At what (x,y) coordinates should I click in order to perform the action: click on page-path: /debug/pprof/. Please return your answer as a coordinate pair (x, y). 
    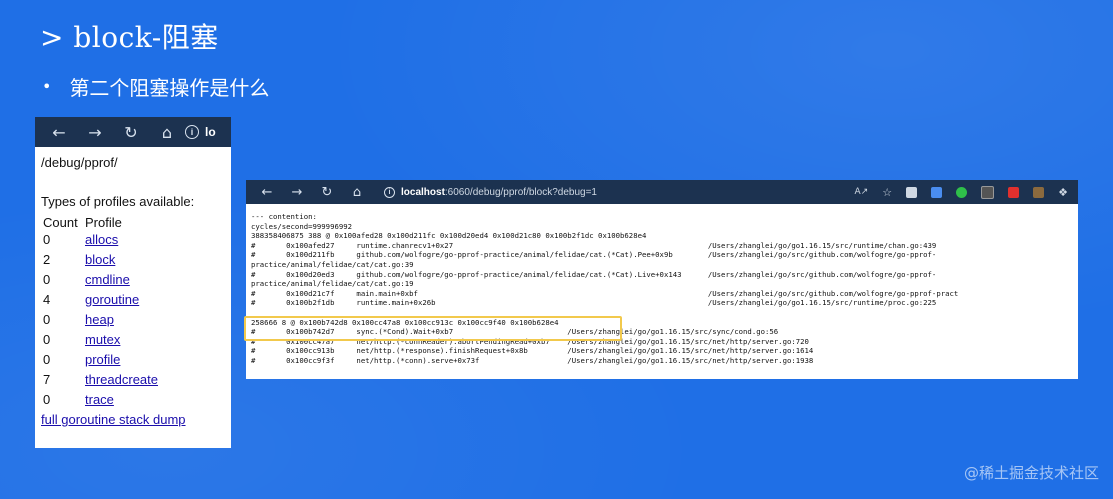
    Looking at the image, I should click on (79, 162).